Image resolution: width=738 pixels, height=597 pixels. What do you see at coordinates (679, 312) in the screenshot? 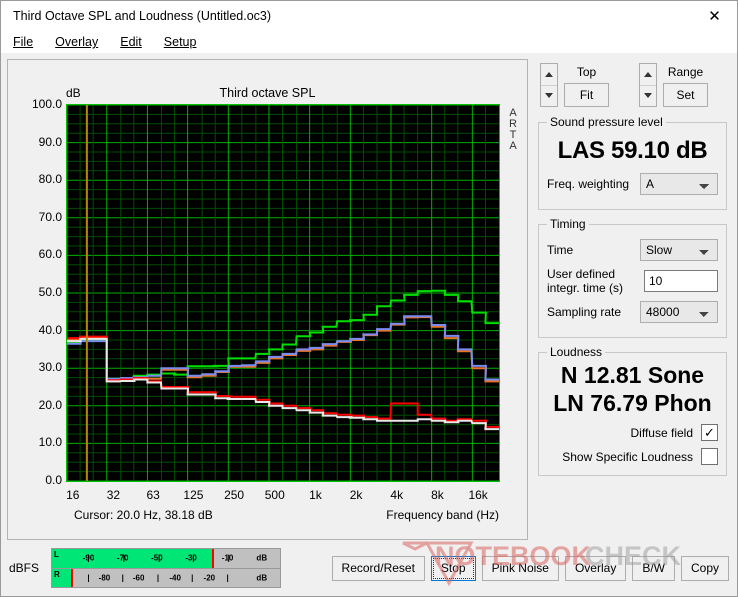
I see `sampling-rate-select: 441004800096000` at bounding box center [679, 312].